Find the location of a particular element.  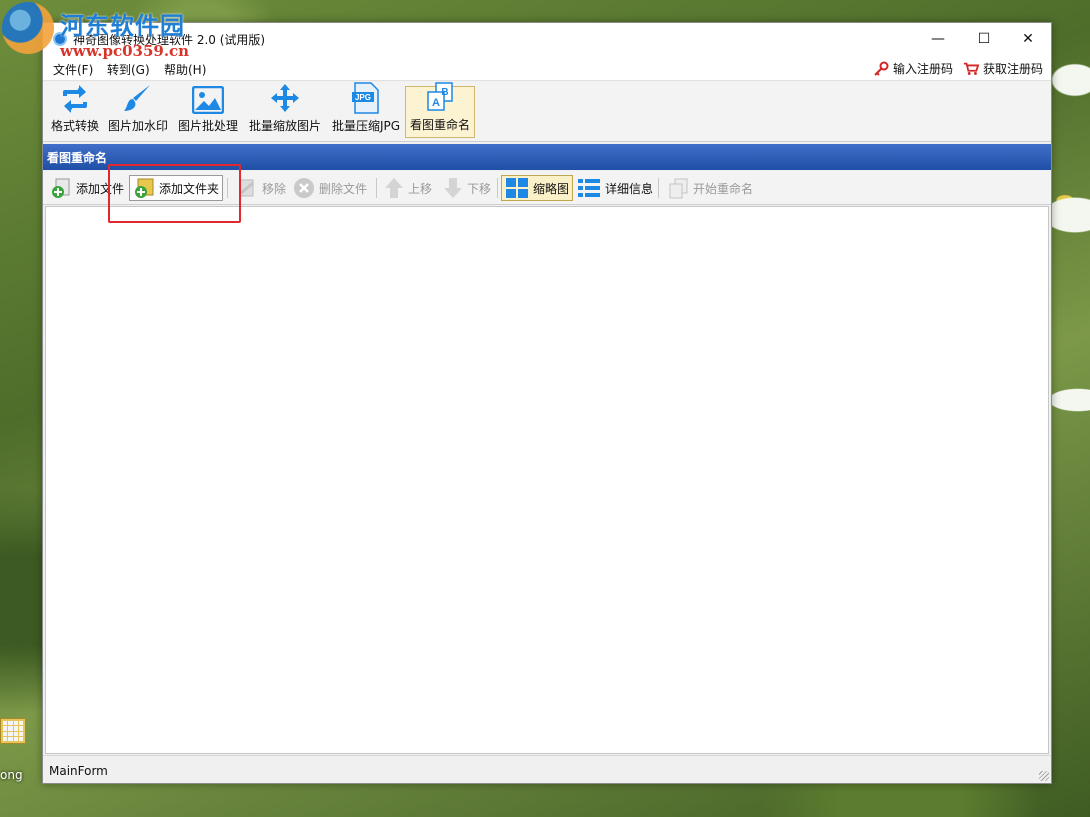

tool-label: 图片加水印 is located at coordinates (137, 126).